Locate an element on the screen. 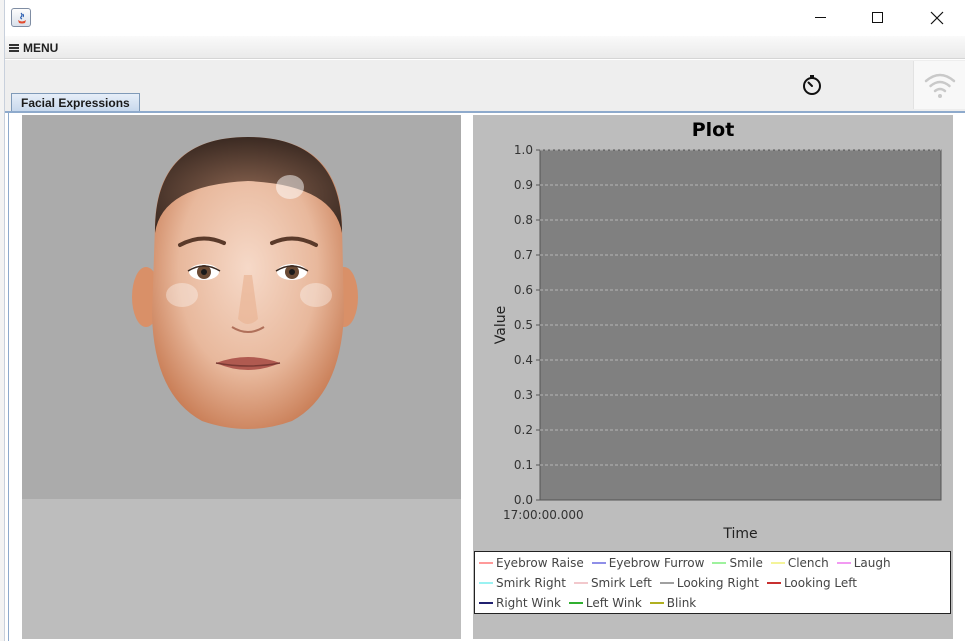 This screenshot has height=641, width=965. panel-divider is located at coordinates (467, 377).